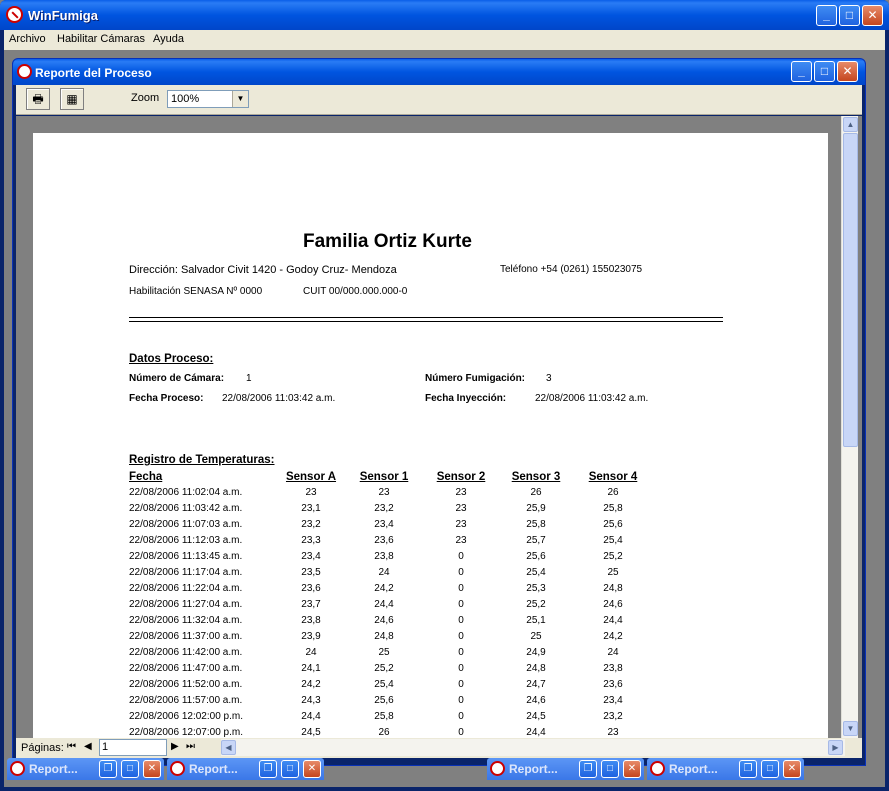  I want to click on vertical-scrollbar: ▲ ▼, so click(849, 427).